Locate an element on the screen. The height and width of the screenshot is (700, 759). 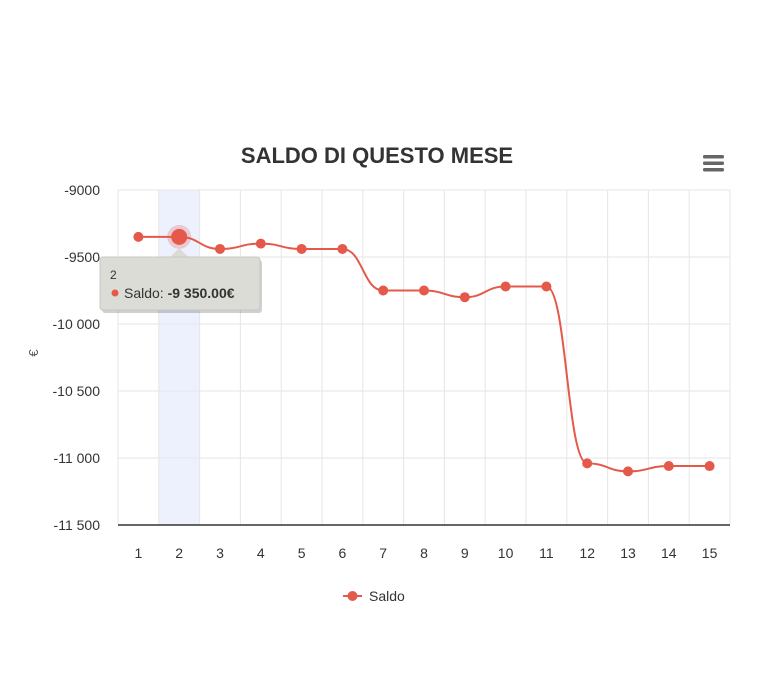
x-tick-label: 8 is located at coordinates (424, 553).